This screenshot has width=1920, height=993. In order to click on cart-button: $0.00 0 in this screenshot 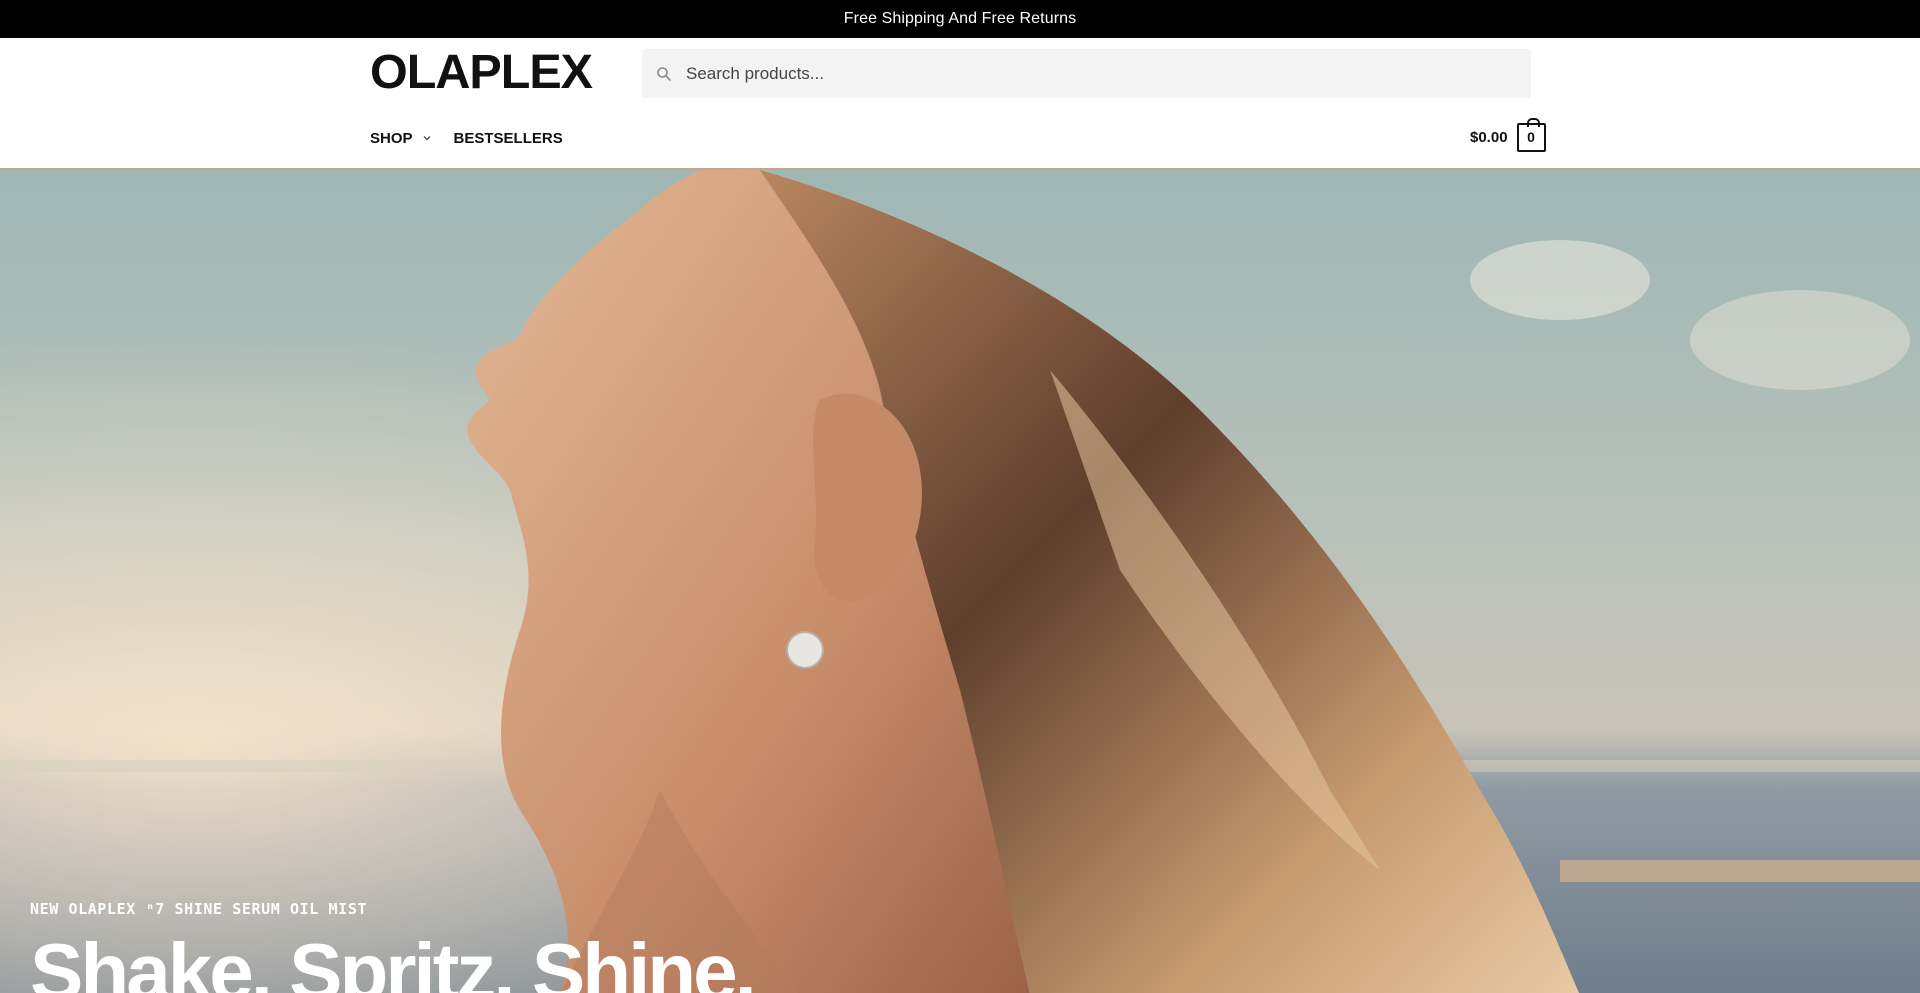, I will do `click(1508, 134)`.